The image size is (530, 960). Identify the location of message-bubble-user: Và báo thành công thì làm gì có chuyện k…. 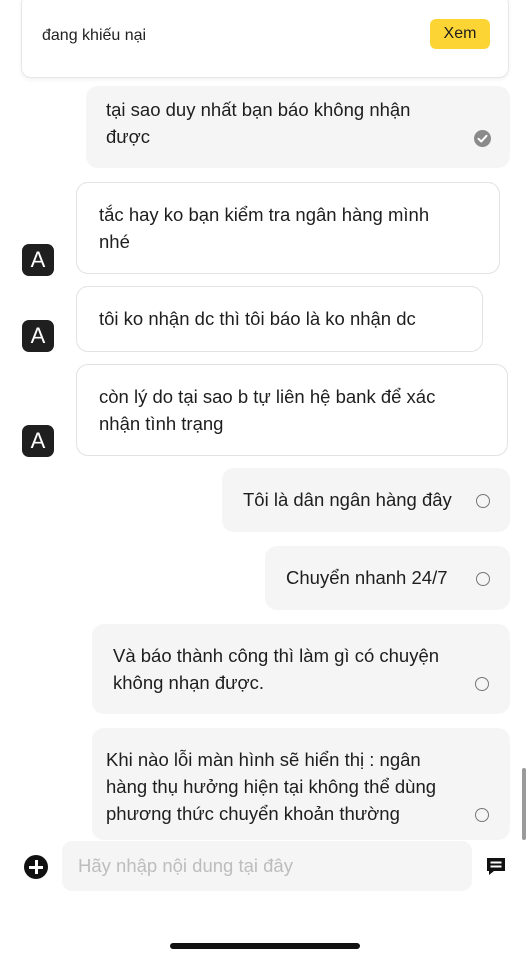
(301, 669).